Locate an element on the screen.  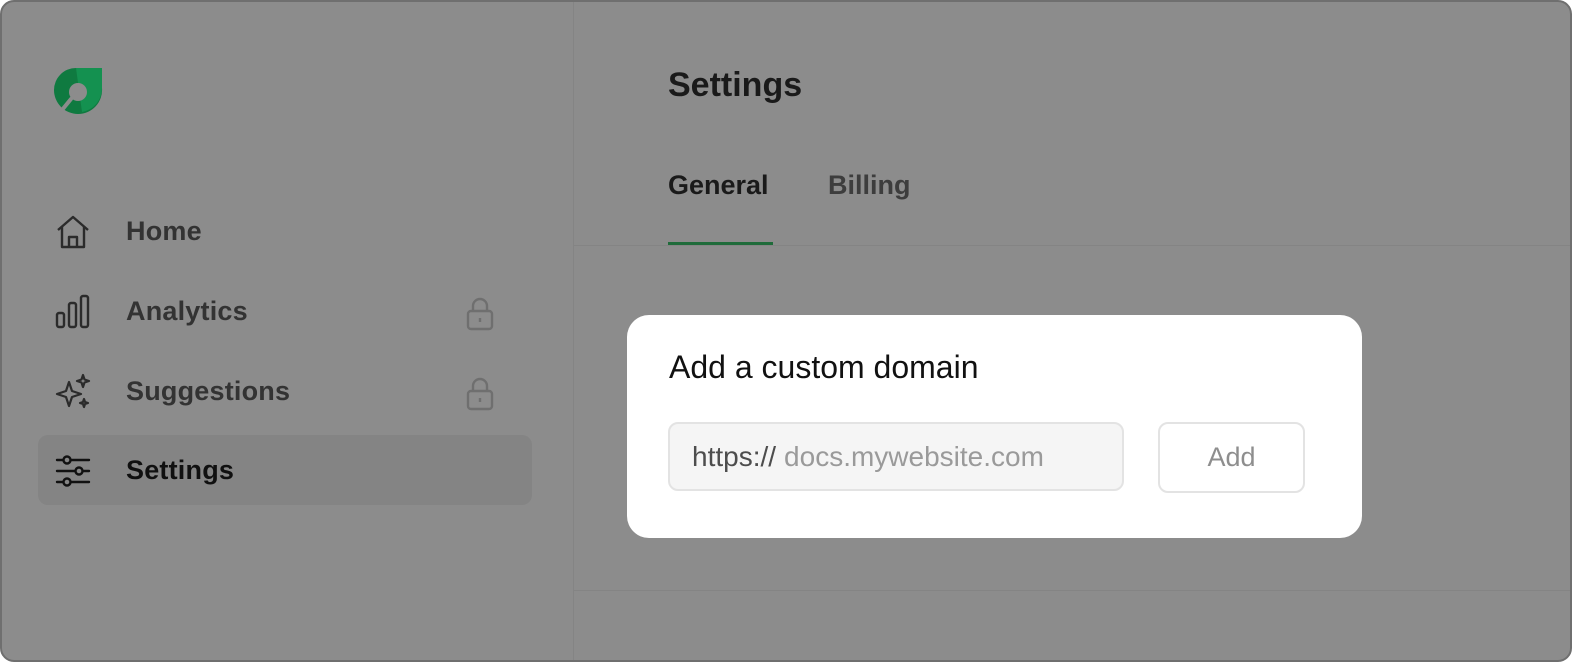
sidebar-item-label: Suggestions is located at coordinates (208, 390).